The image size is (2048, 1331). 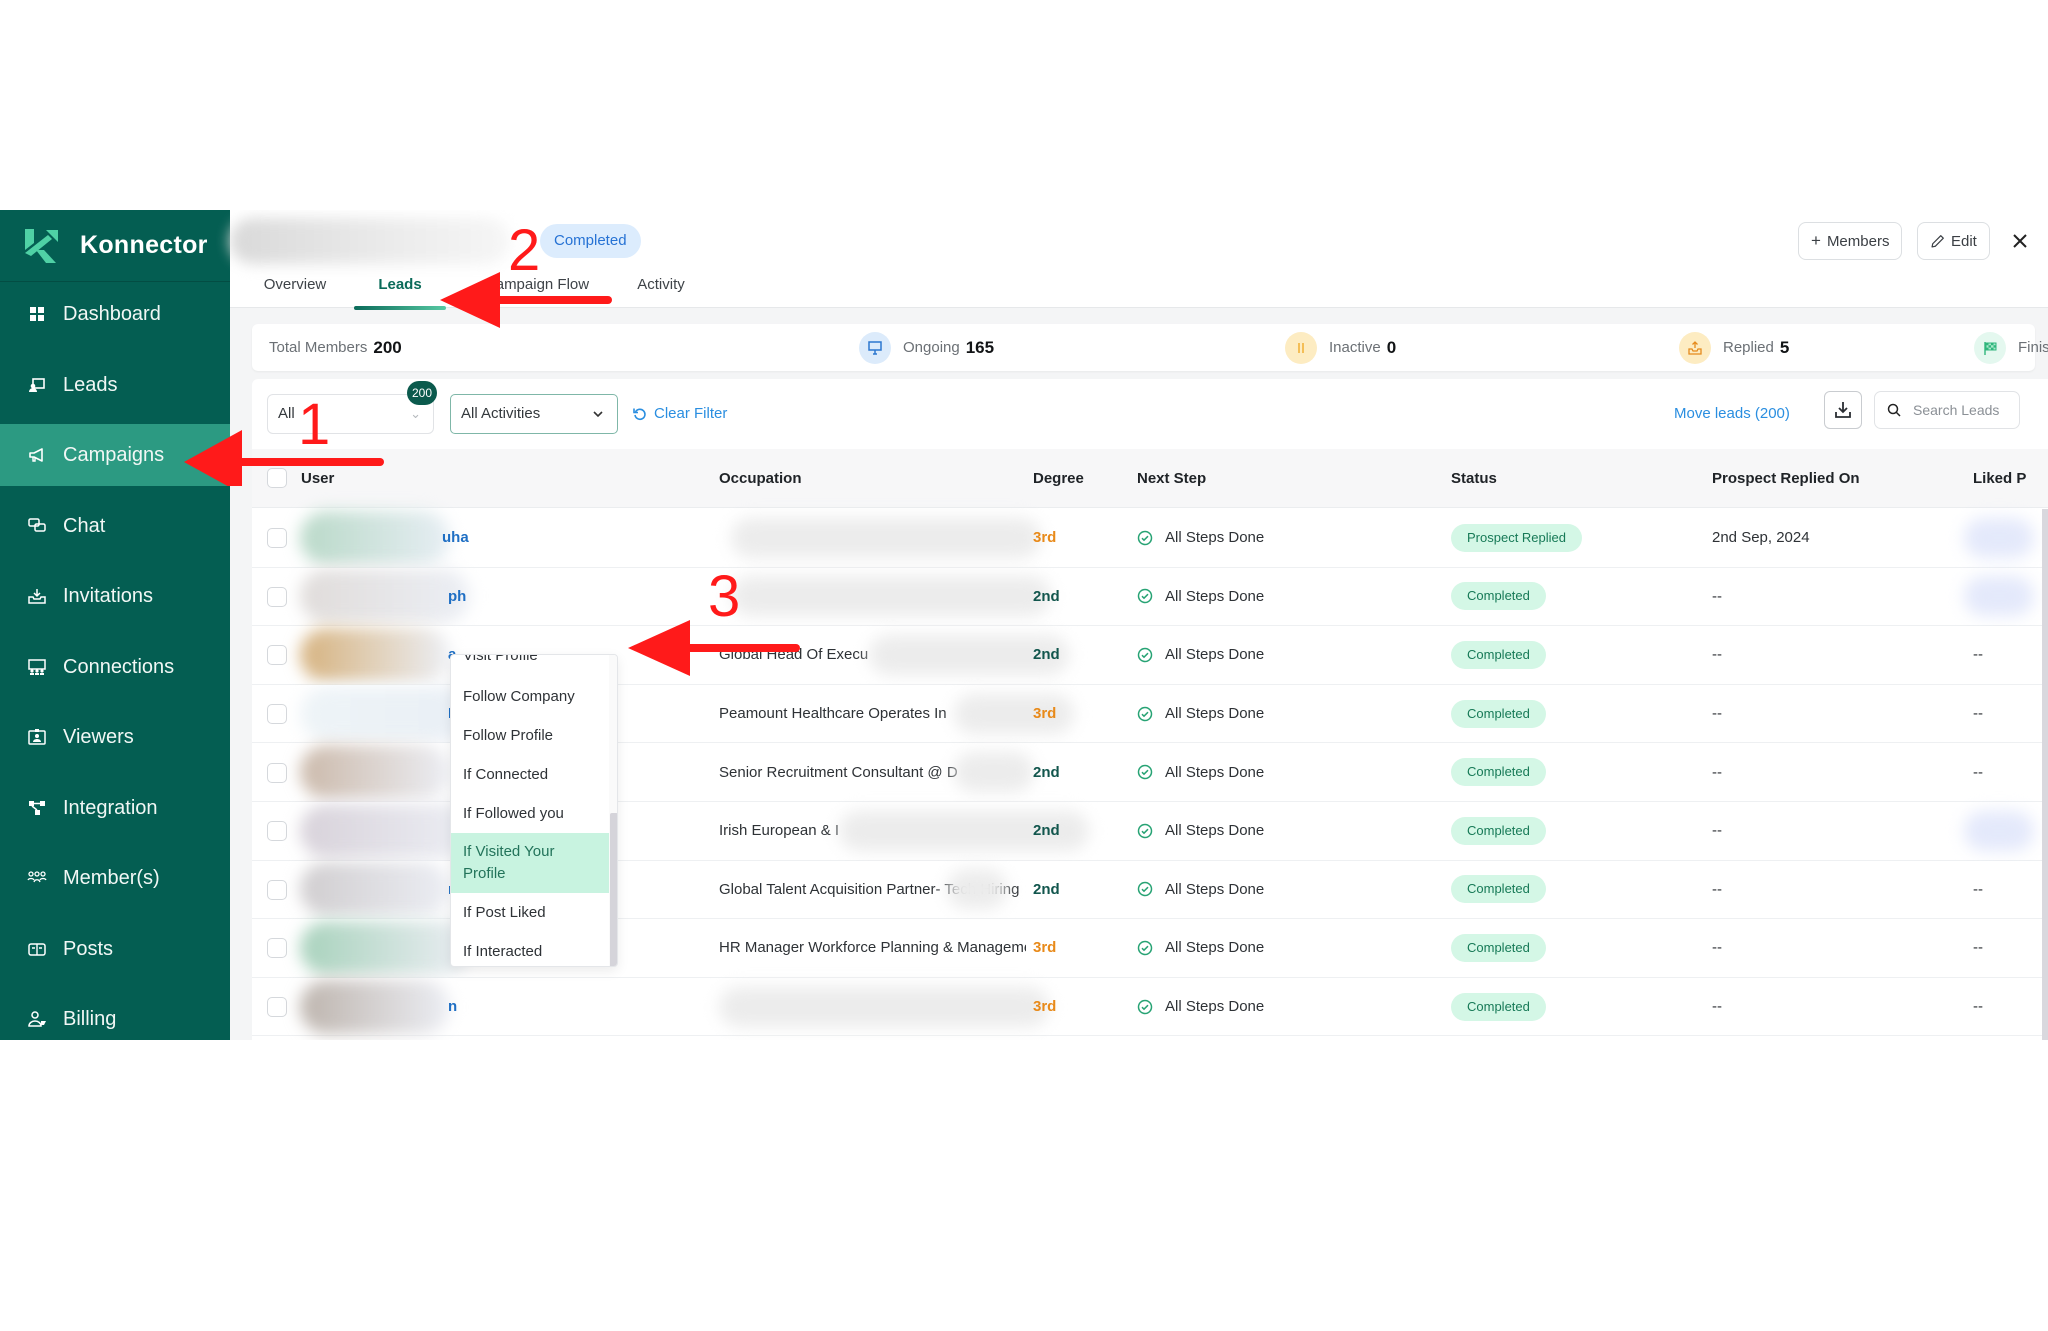 What do you see at coordinates (1978, 1007) in the screenshot?
I see `liked-posts-cell: --` at bounding box center [1978, 1007].